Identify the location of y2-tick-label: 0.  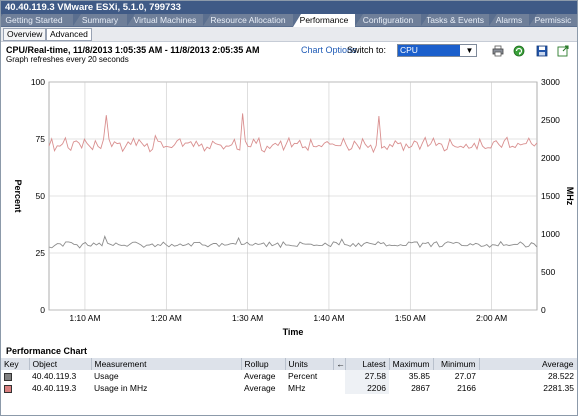
(543, 310).